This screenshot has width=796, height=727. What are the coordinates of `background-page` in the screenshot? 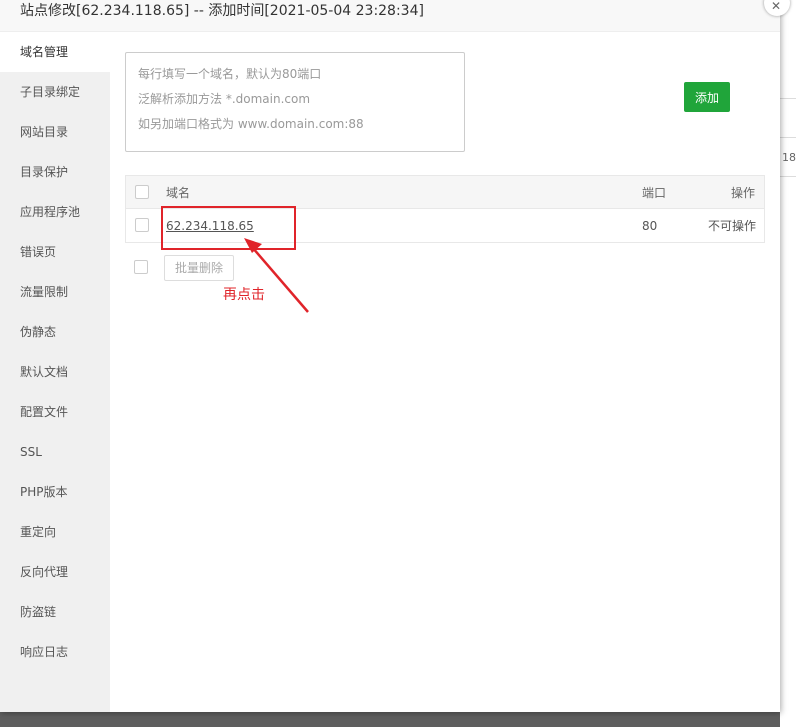 It's located at (788, 363).